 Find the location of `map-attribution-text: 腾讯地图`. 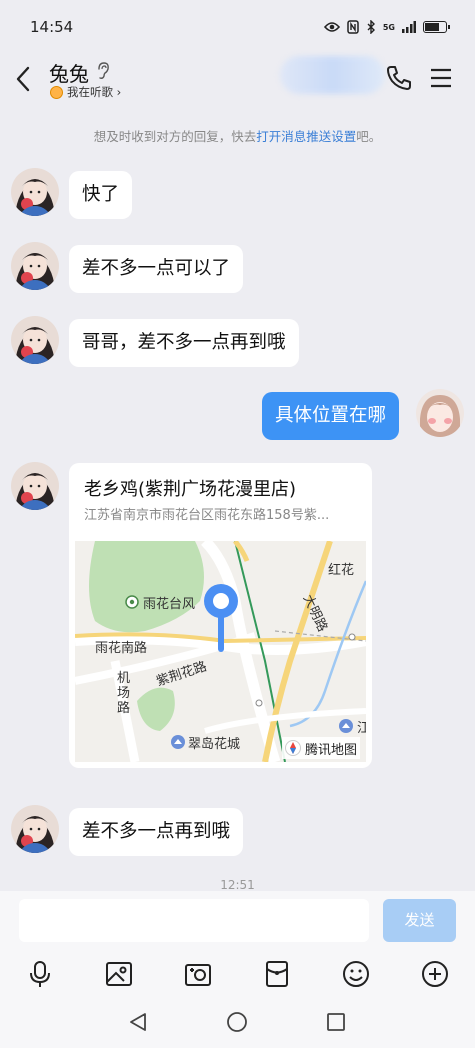

map-attribution-text: 腾讯地图 is located at coordinates (330, 750).